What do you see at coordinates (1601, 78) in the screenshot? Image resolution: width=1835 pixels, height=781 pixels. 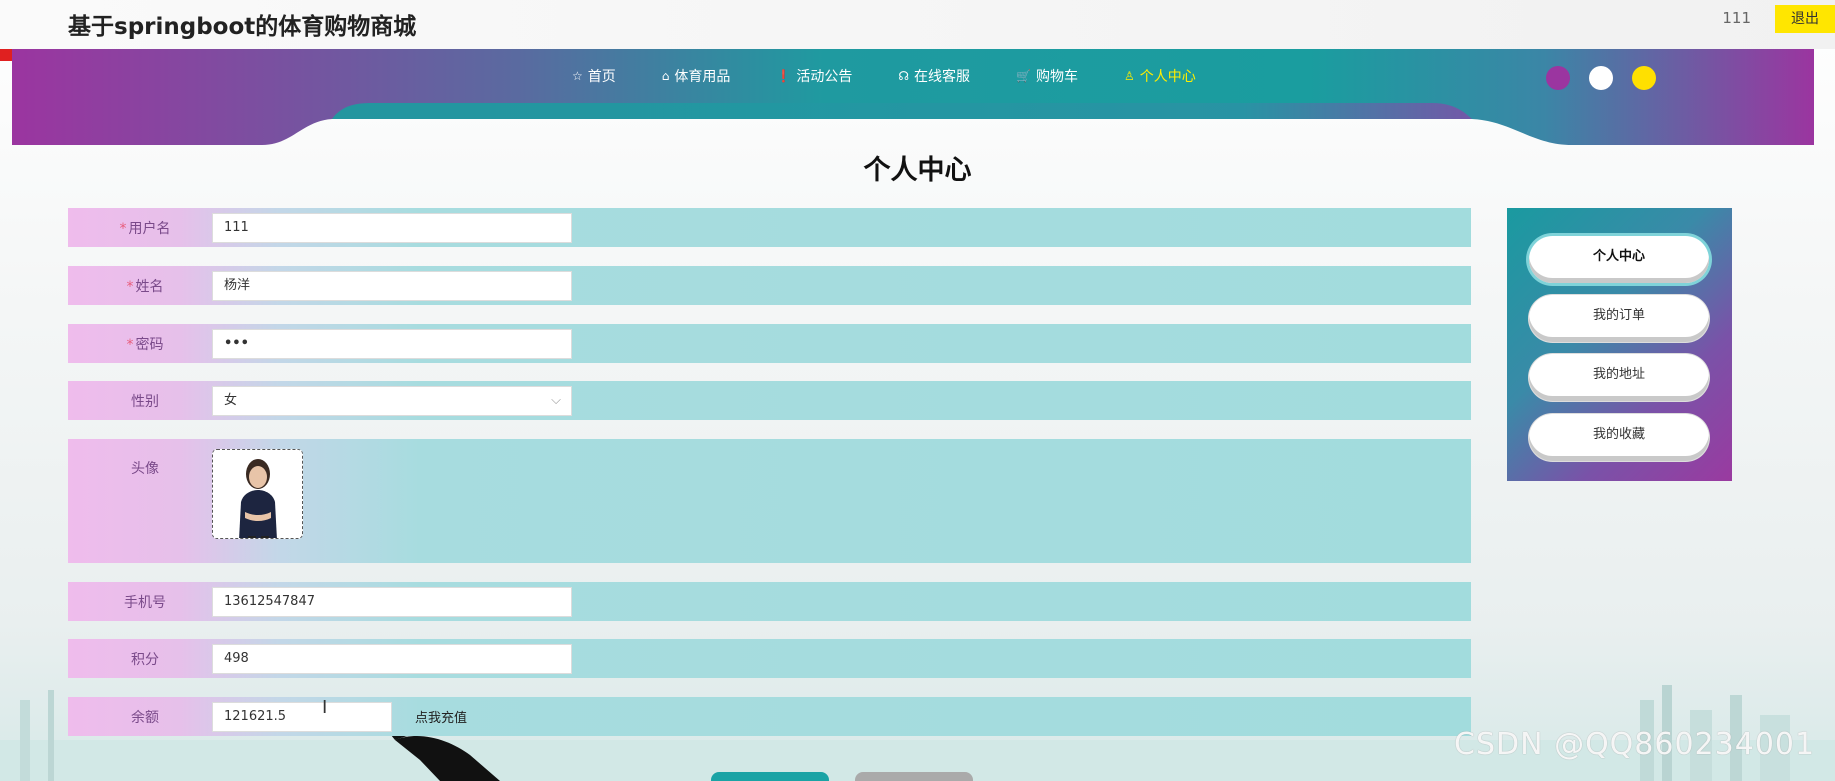 I see `theme-white-button` at bounding box center [1601, 78].